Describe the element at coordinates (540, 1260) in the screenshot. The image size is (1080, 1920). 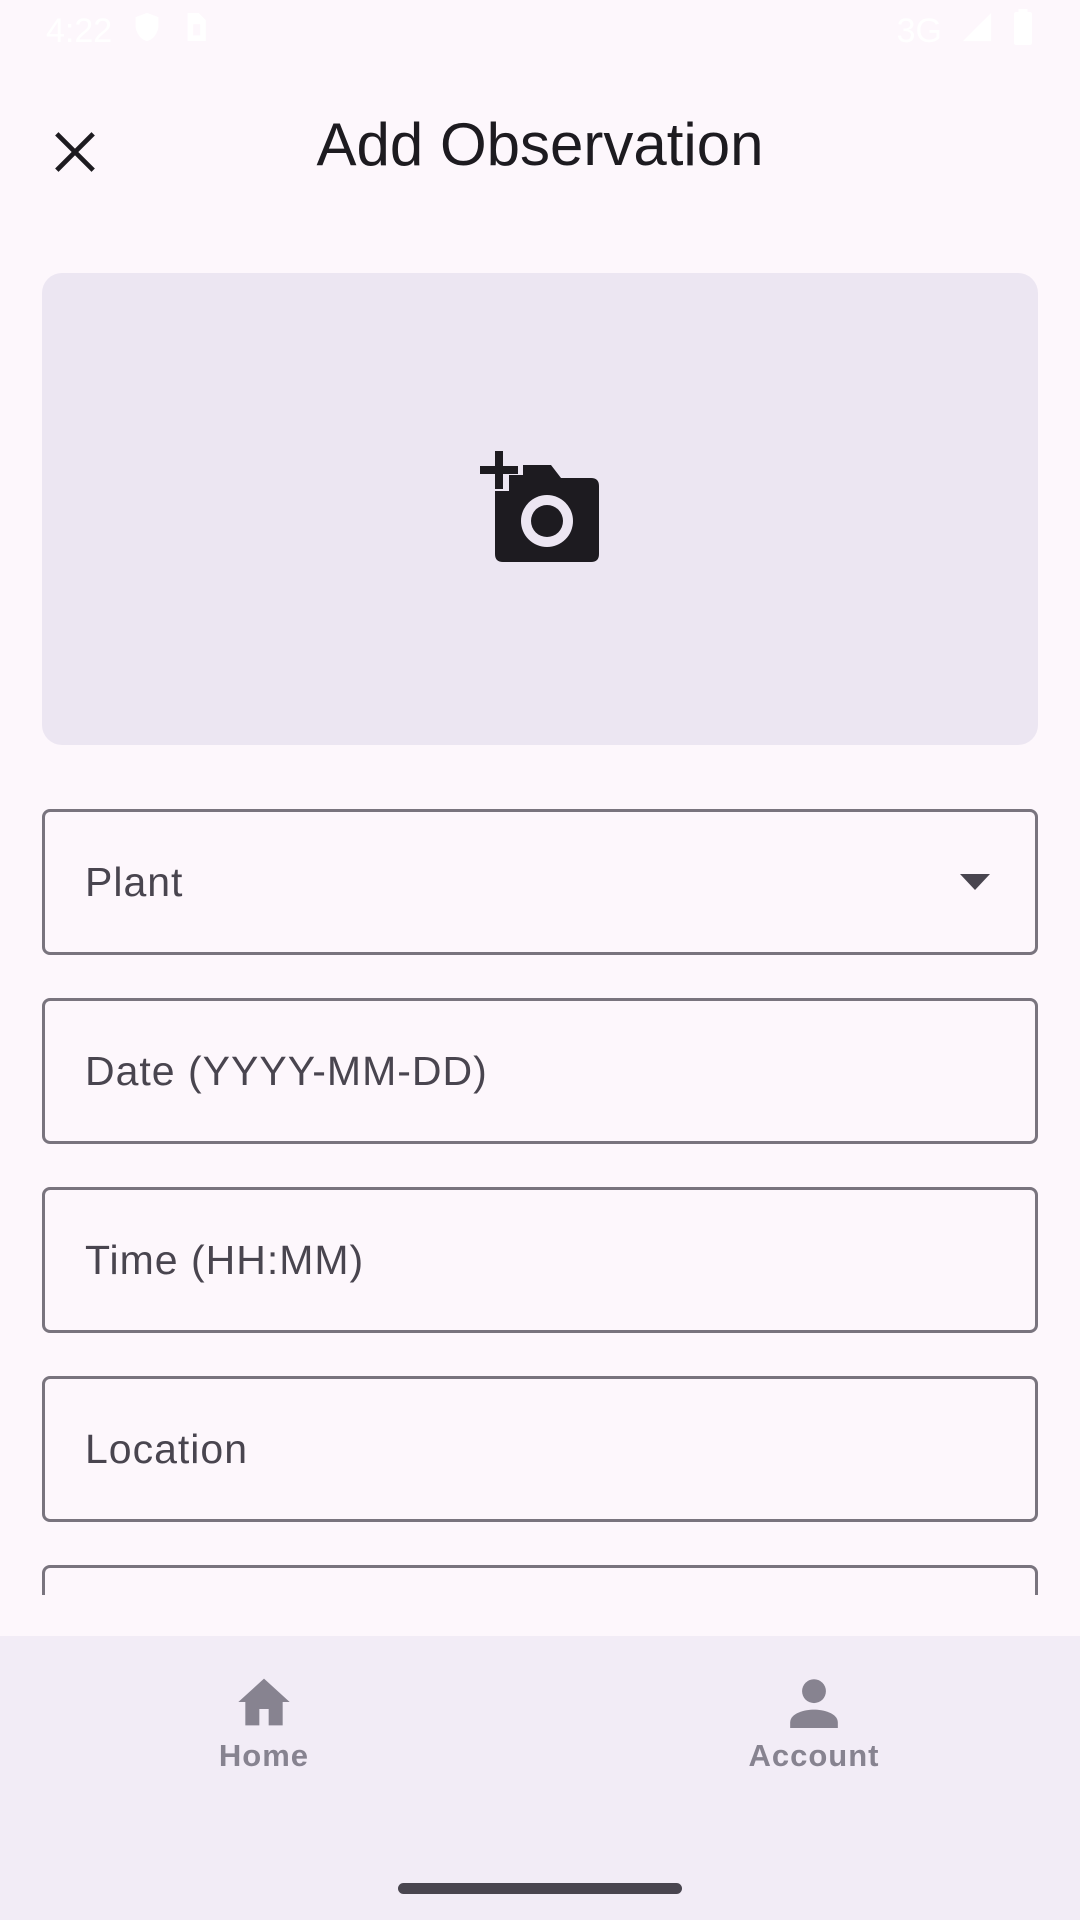
I see `time-field: Time (HH:MM)` at that location.